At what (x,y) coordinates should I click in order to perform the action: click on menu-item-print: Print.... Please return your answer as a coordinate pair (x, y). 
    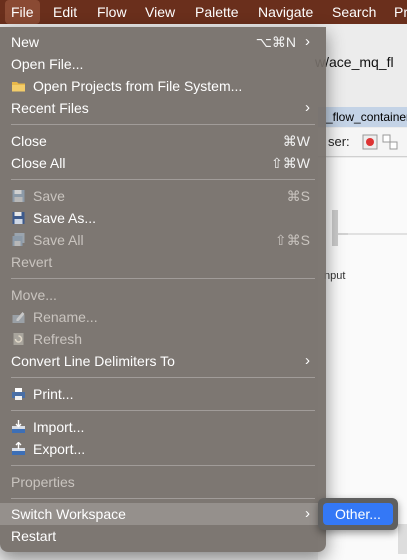
    Looking at the image, I should click on (163, 394).